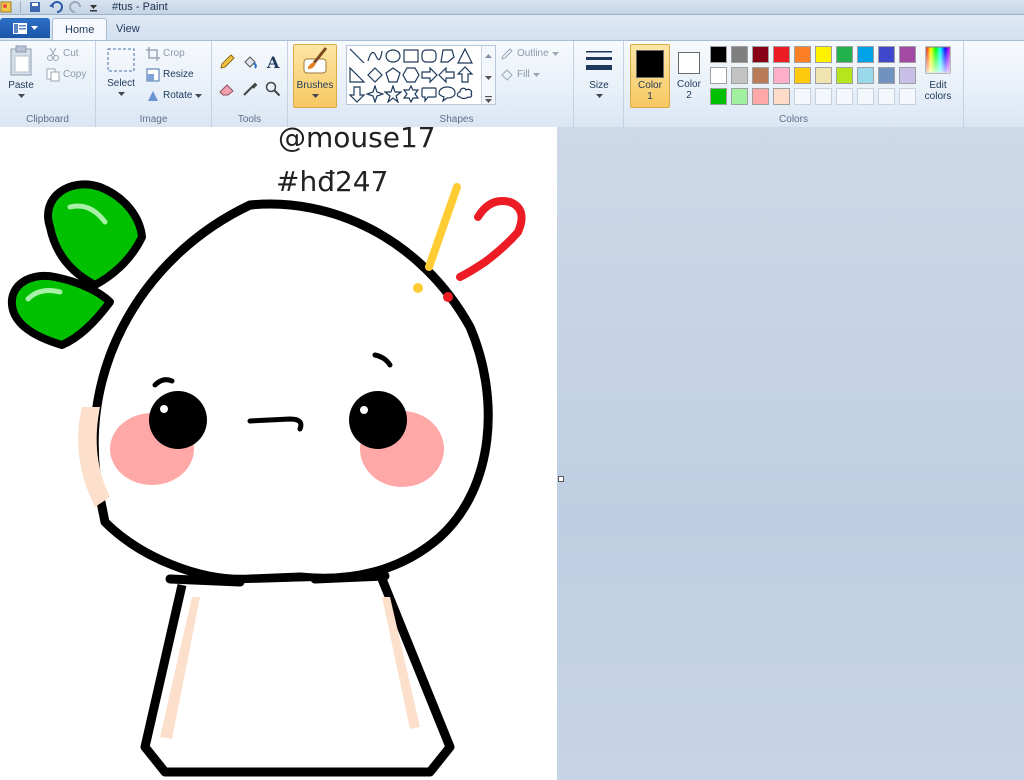  What do you see at coordinates (650, 96) in the screenshot?
I see `color1-number: 1` at bounding box center [650, 96].